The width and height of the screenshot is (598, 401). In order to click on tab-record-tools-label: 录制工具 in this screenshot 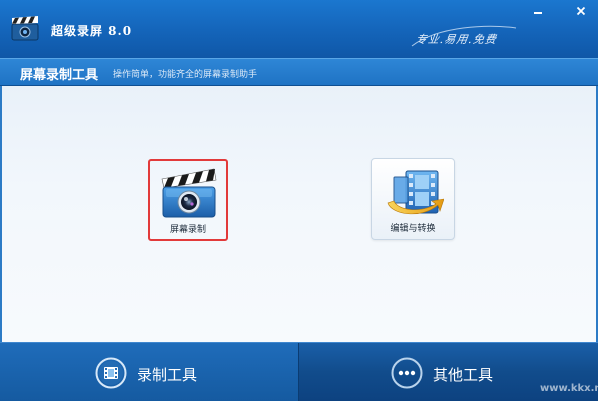, I will do `click(167, 375)`.